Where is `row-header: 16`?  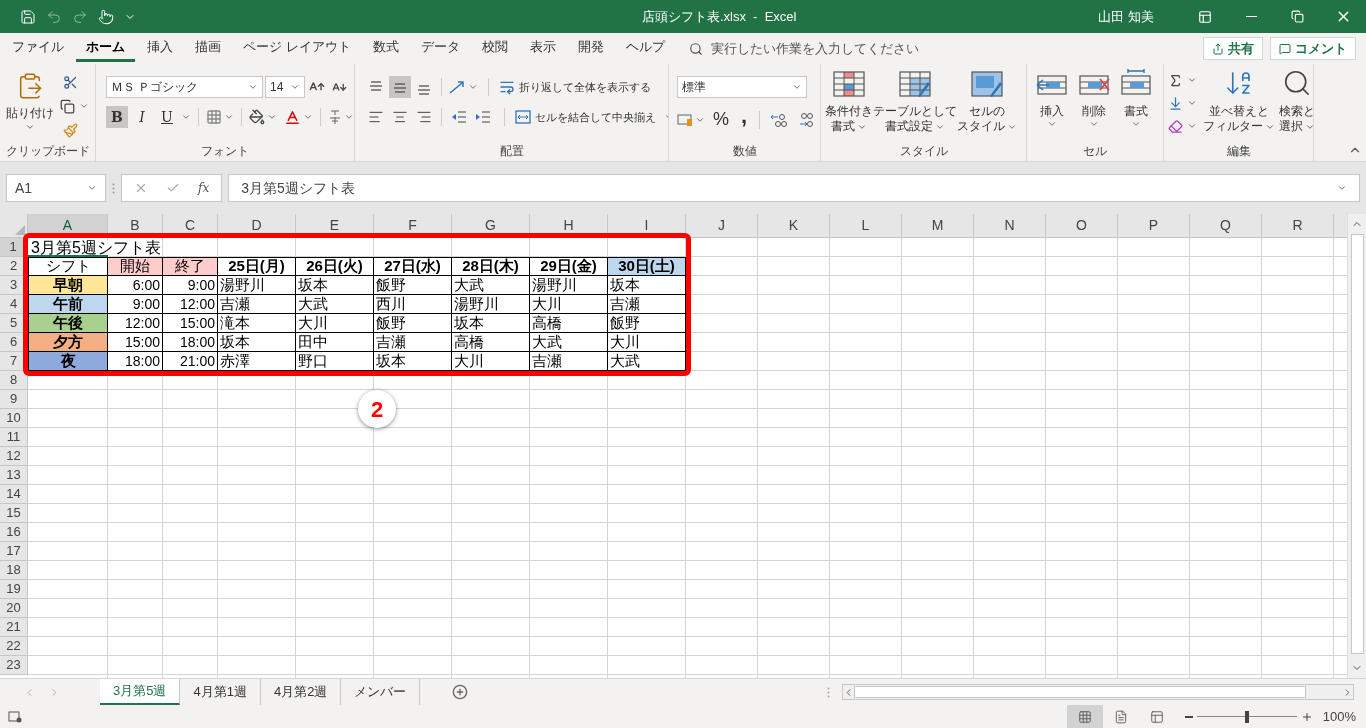 row-header: 16 is located at coordinates (14, 532).